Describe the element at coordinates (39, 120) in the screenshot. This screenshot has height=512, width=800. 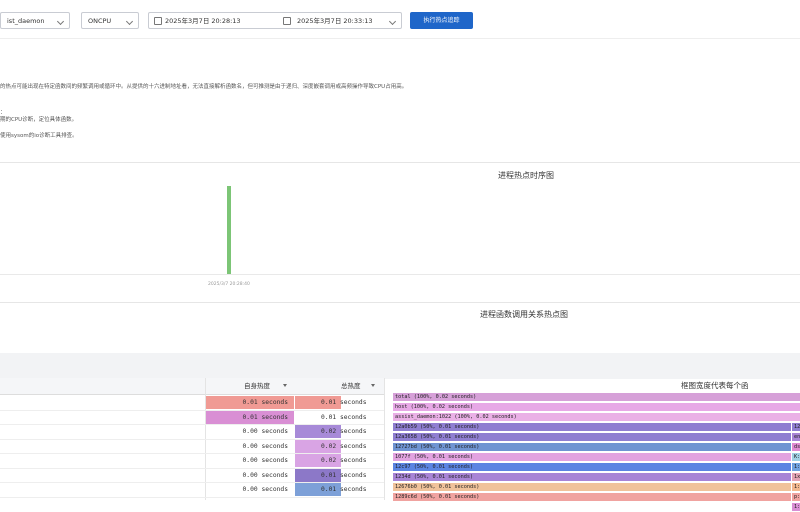
I see `description-line: 期的CPU诊断，定位具体函数。` at that location.